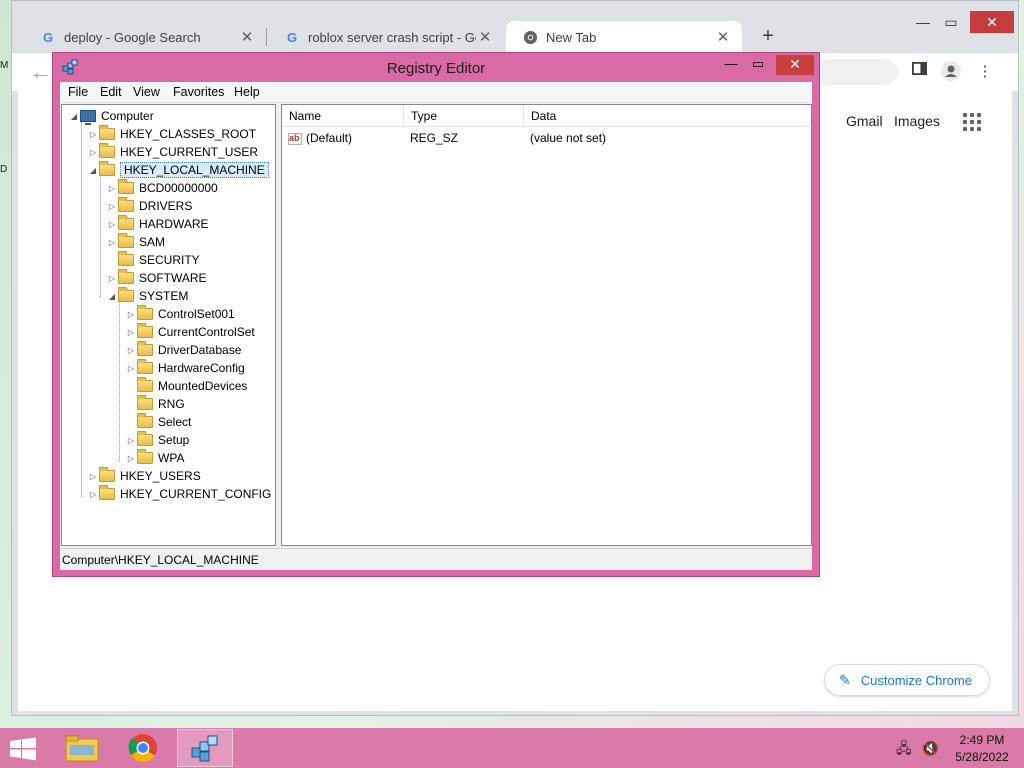 This screenshot has width=1024, height=768. I want to click on tree-node-software: ▷ SOFTWARE, so click(156, 278).